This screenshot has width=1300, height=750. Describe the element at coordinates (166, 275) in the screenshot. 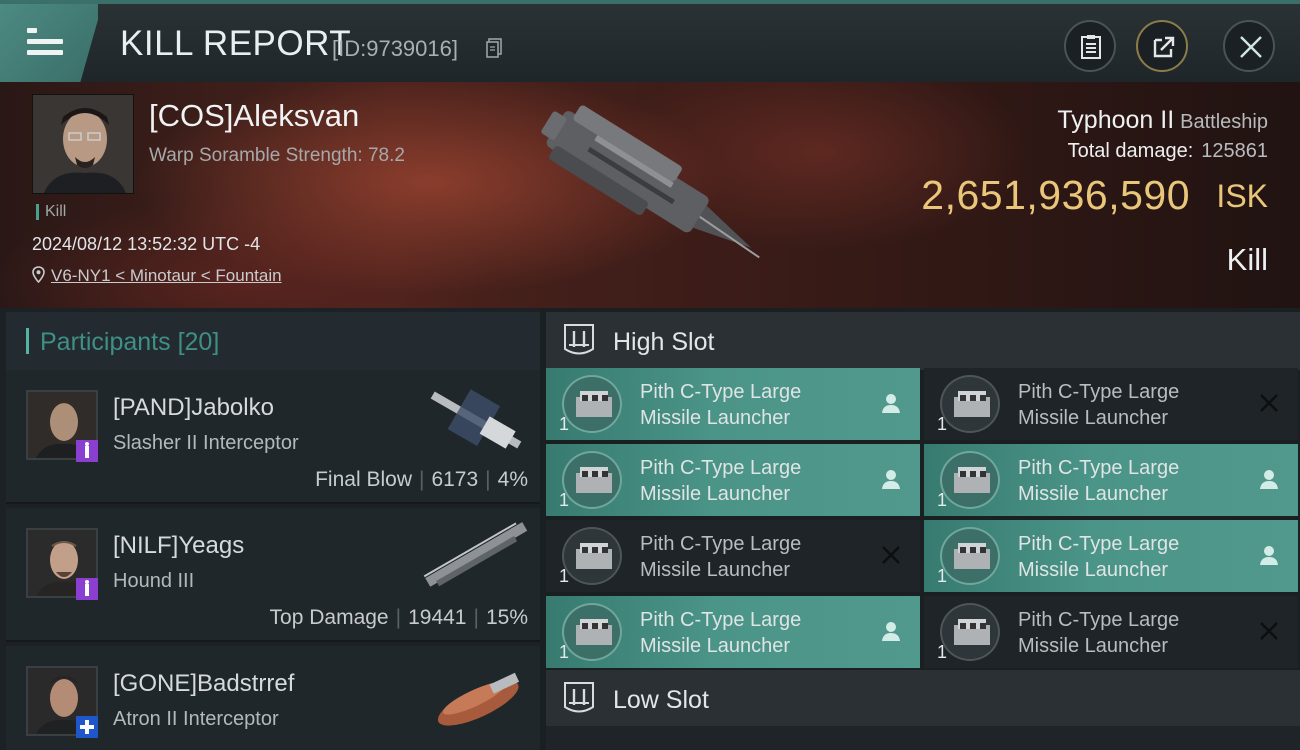

I see `location-link: V6-NY1 < Minotaur < Fountain` at that location.